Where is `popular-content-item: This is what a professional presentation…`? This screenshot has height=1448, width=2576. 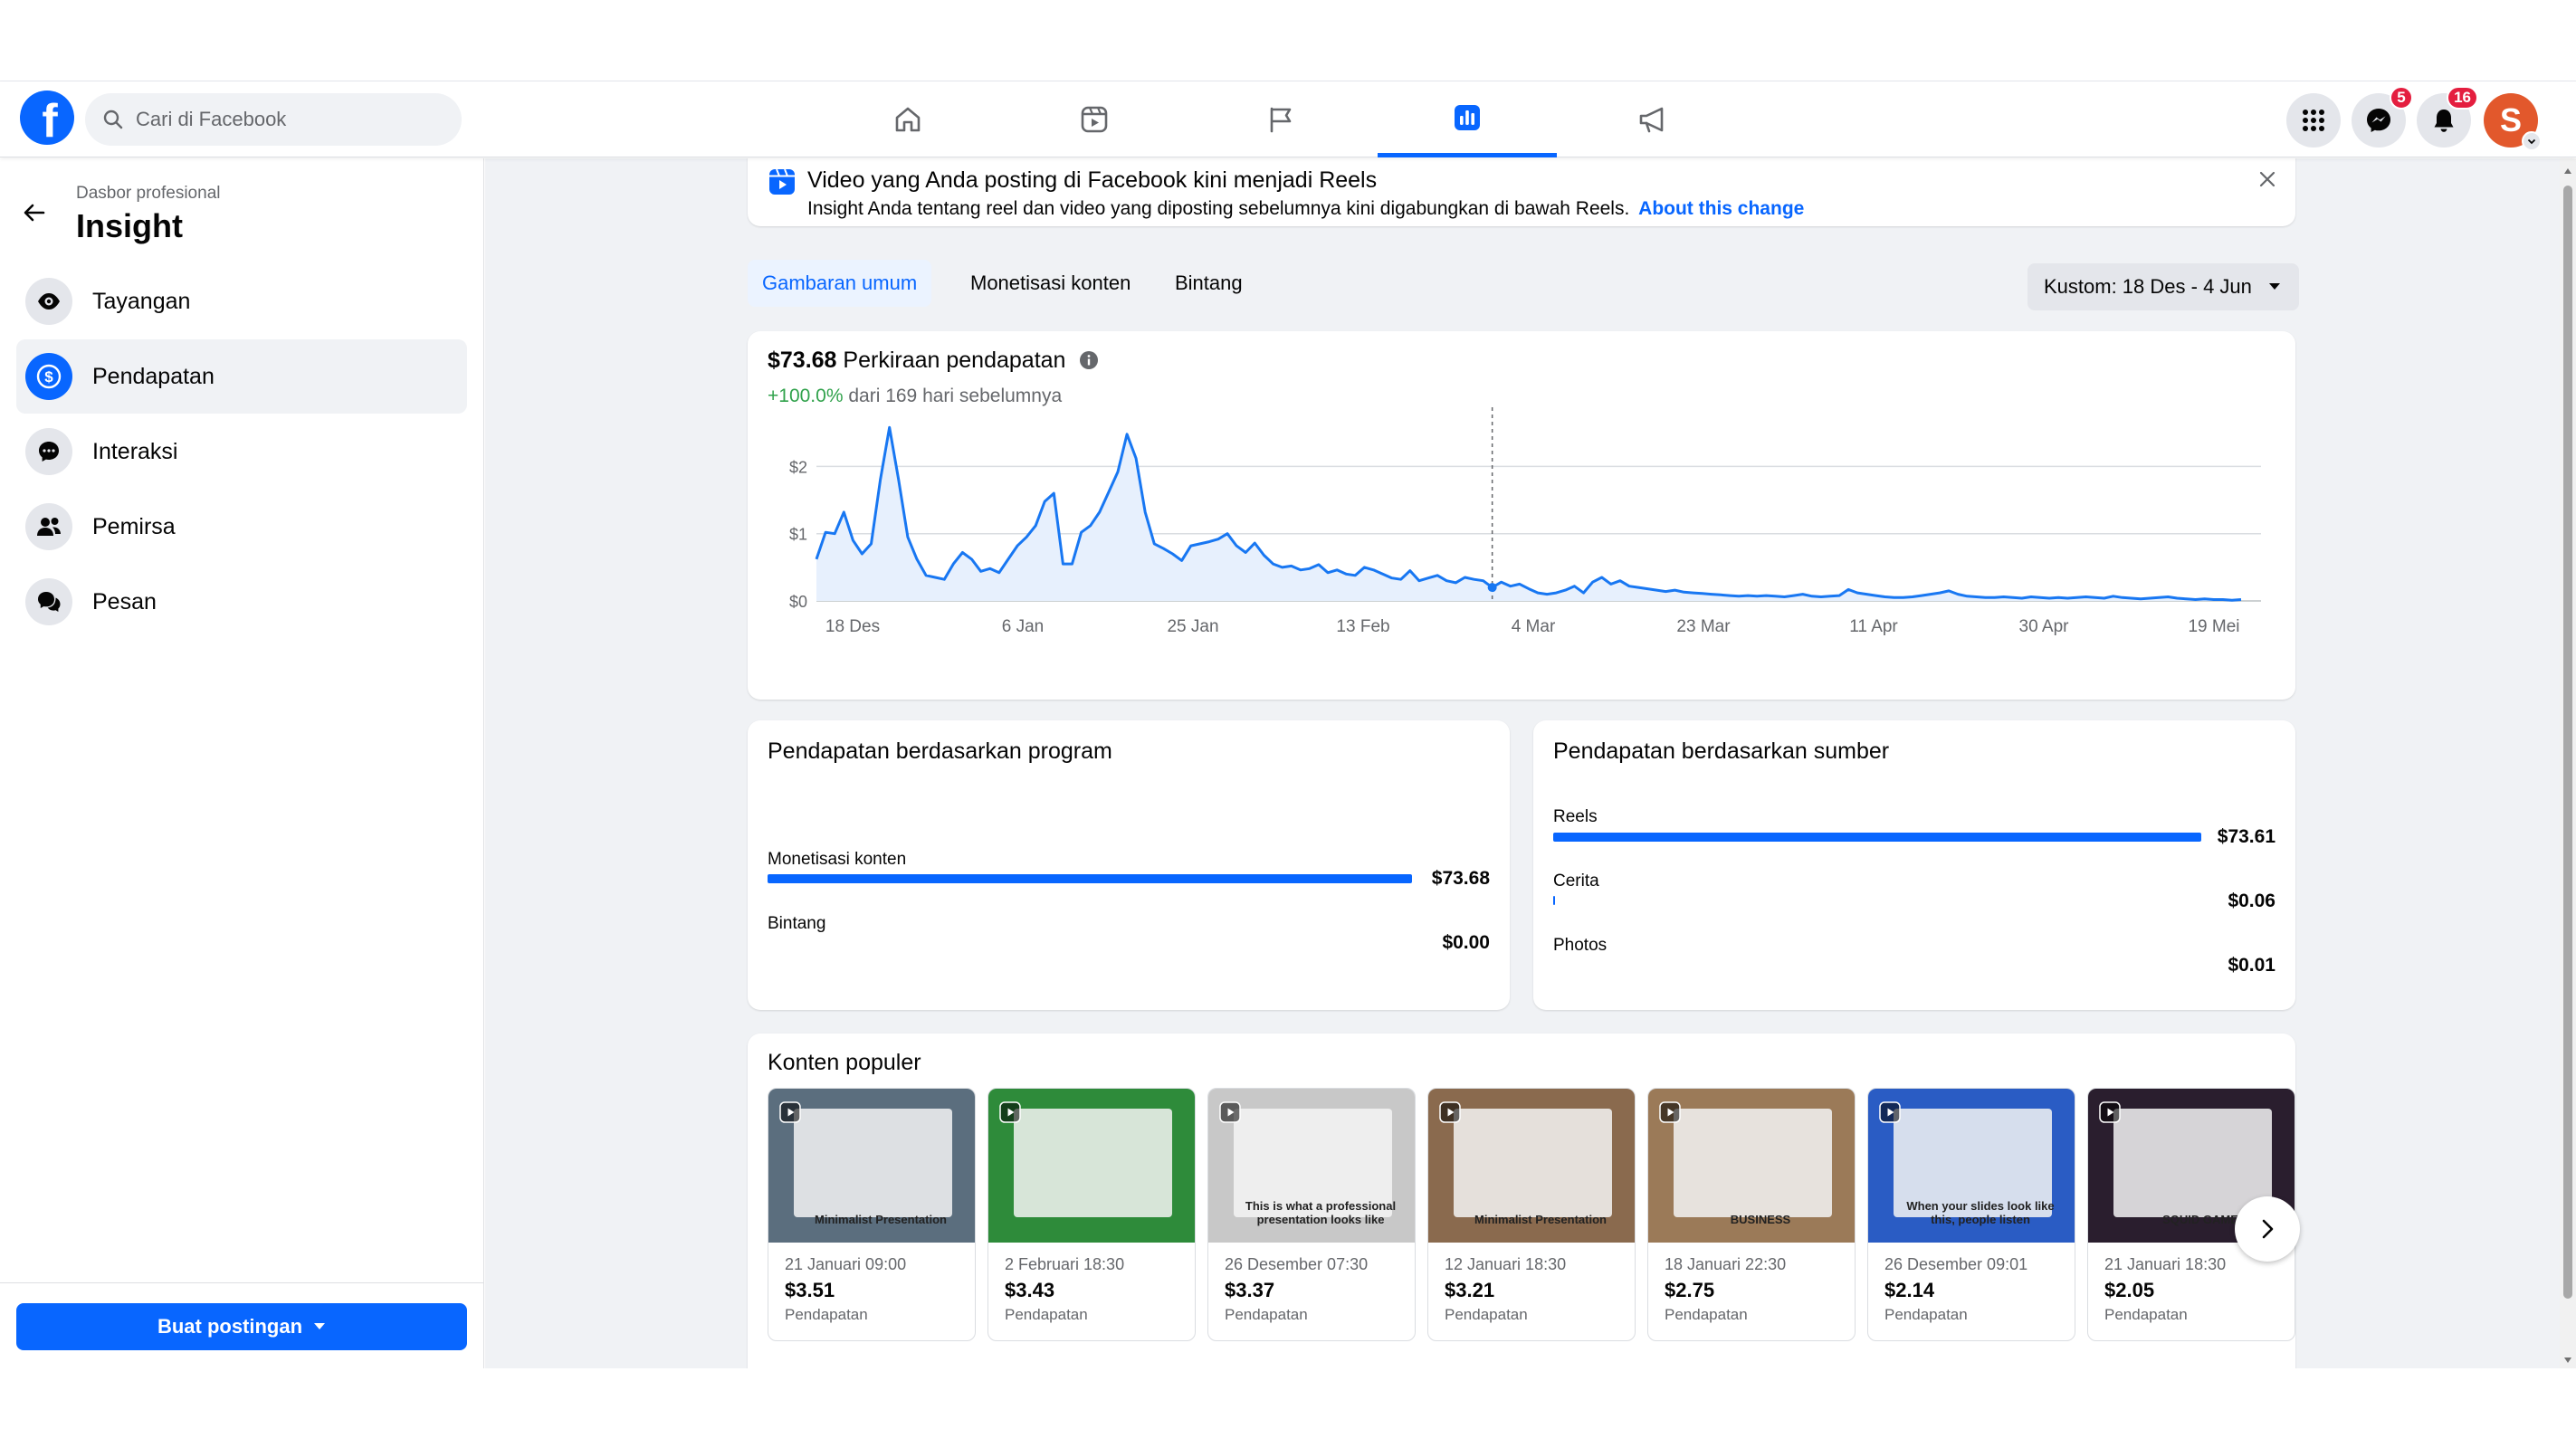
popular-content-item: This is what a professional presentation… is located at coordinates (1312, 1215).